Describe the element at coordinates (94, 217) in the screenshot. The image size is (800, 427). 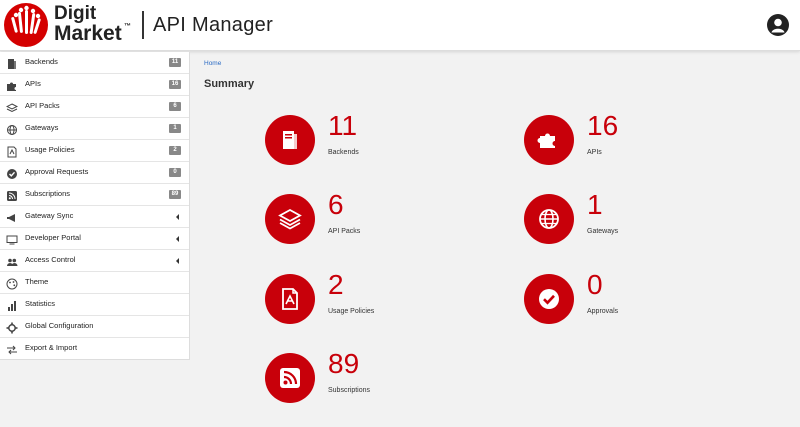
I see `sidebar-item-gateway-sync: Gateway Sync` at that location.